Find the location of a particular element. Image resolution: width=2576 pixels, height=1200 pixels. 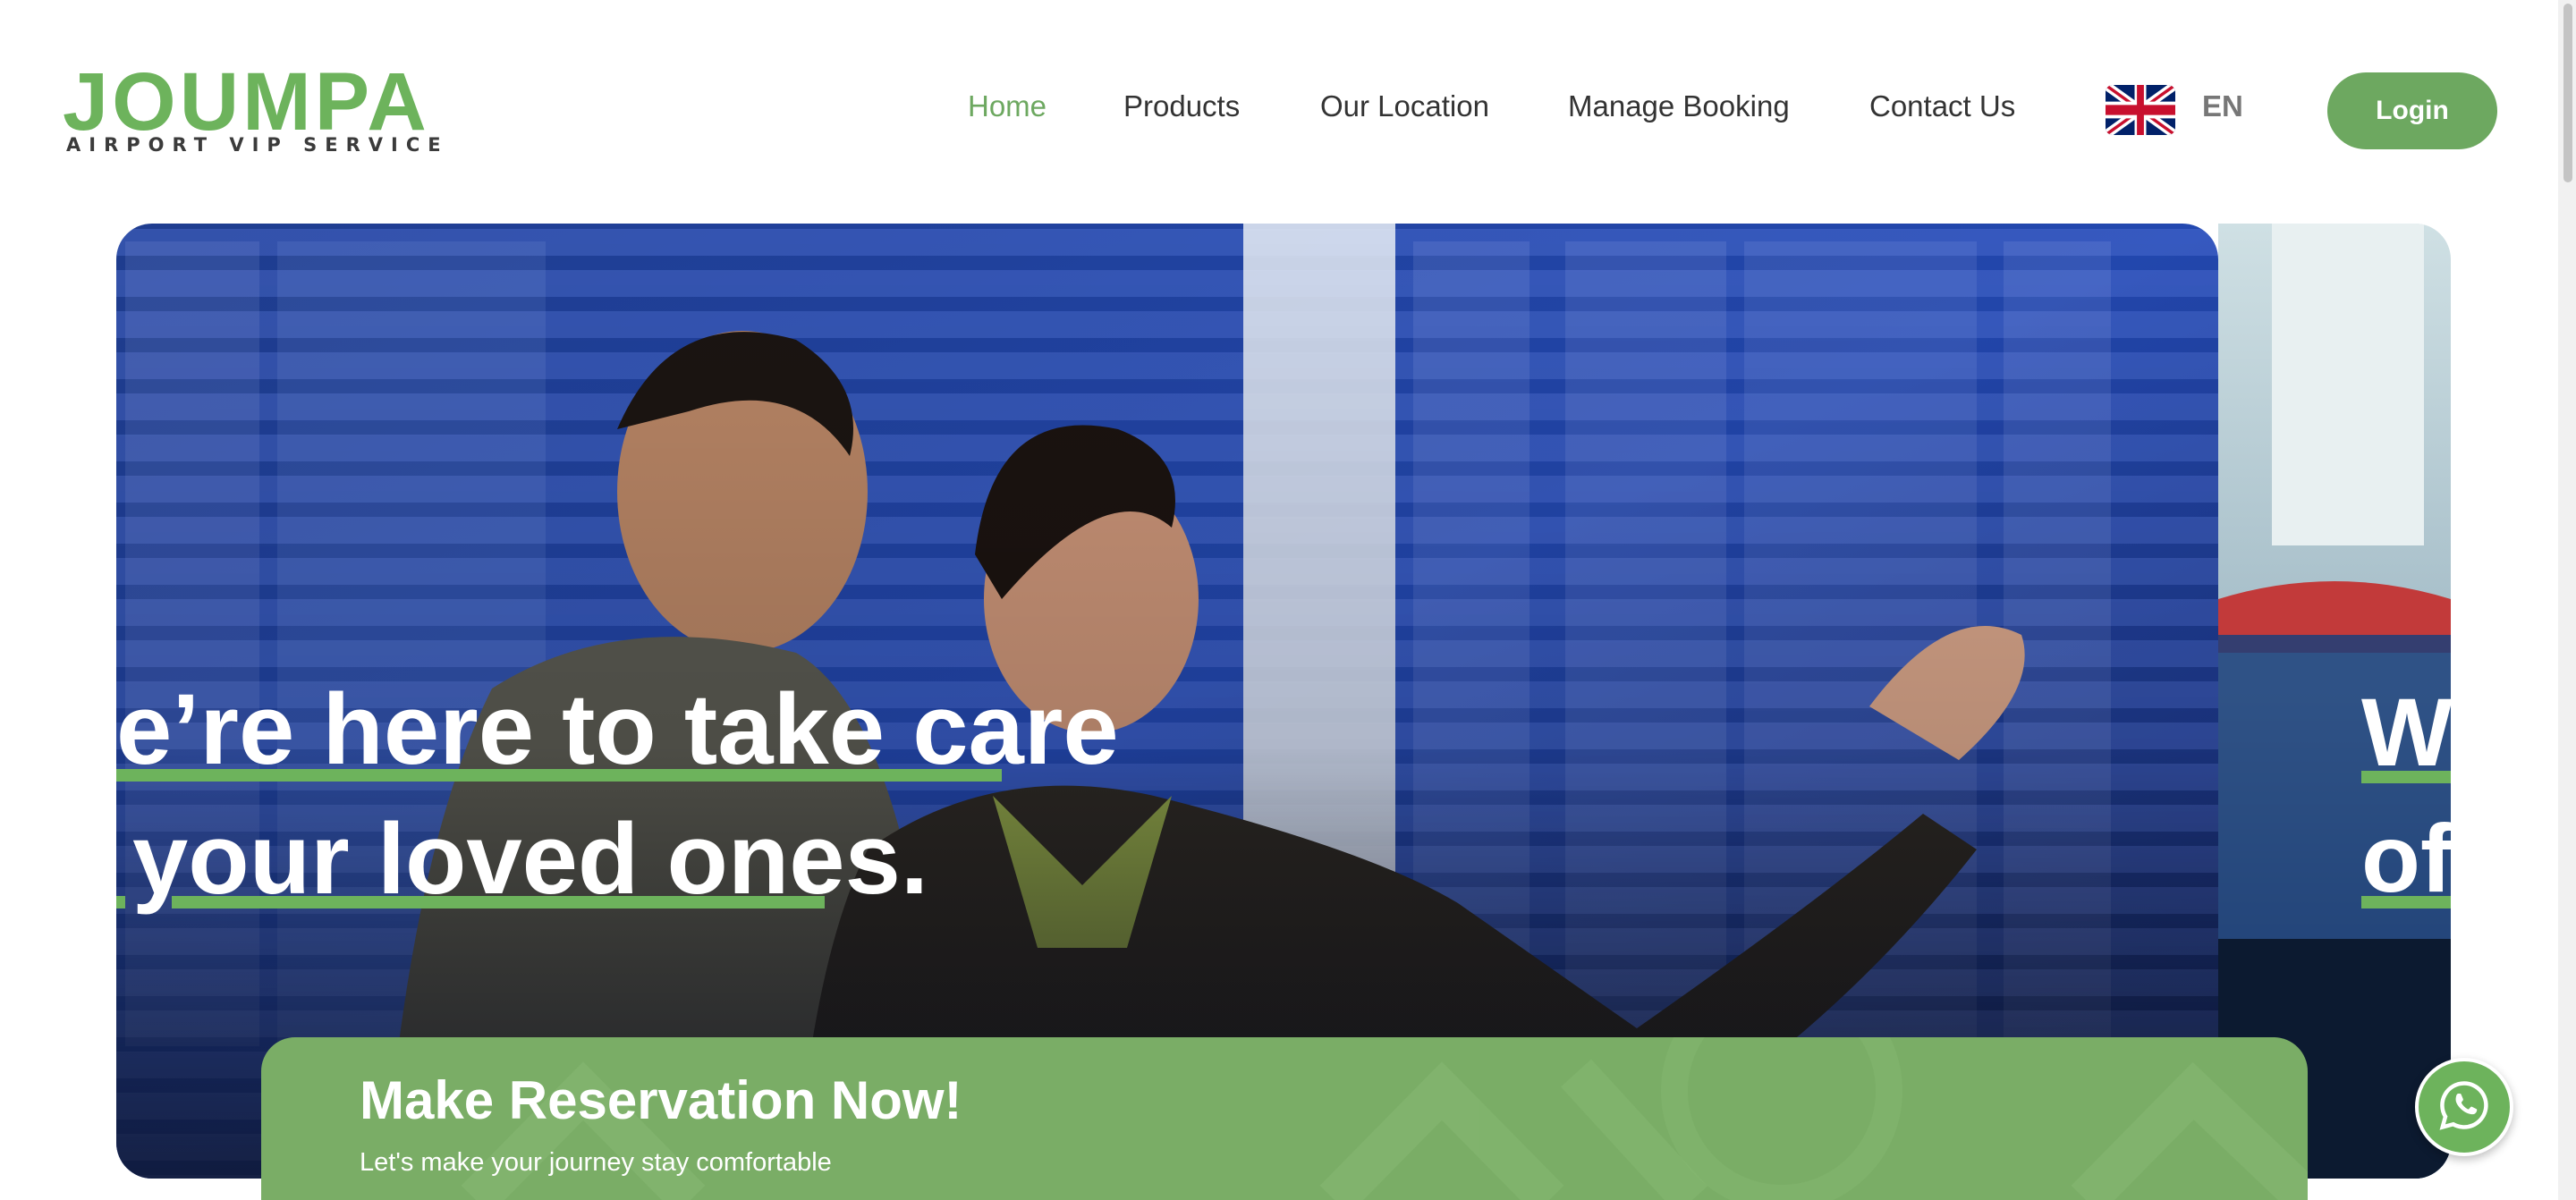

reservation-subtitle: Let's make your journey stay comfortable is located at coordinates (596, 1162).